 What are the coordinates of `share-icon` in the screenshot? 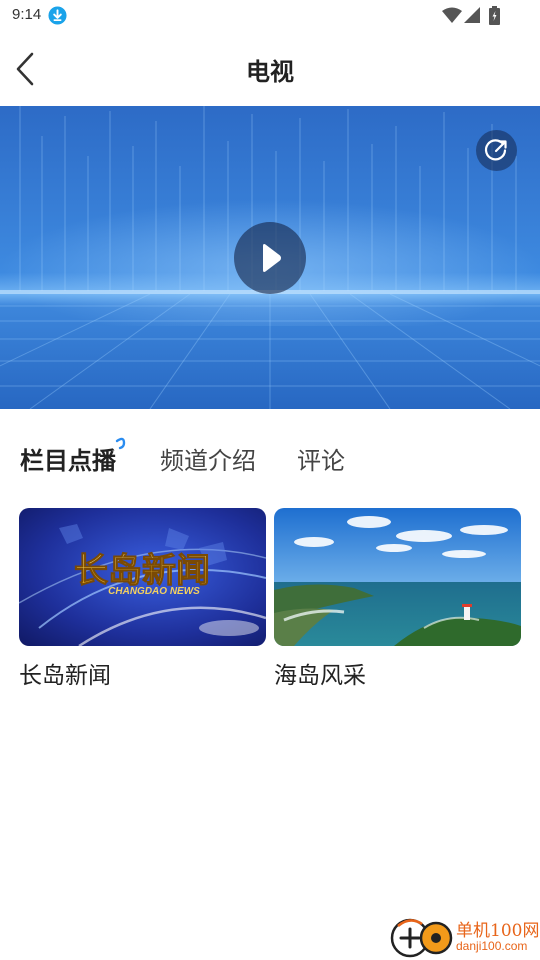 It's located at (495, 150).